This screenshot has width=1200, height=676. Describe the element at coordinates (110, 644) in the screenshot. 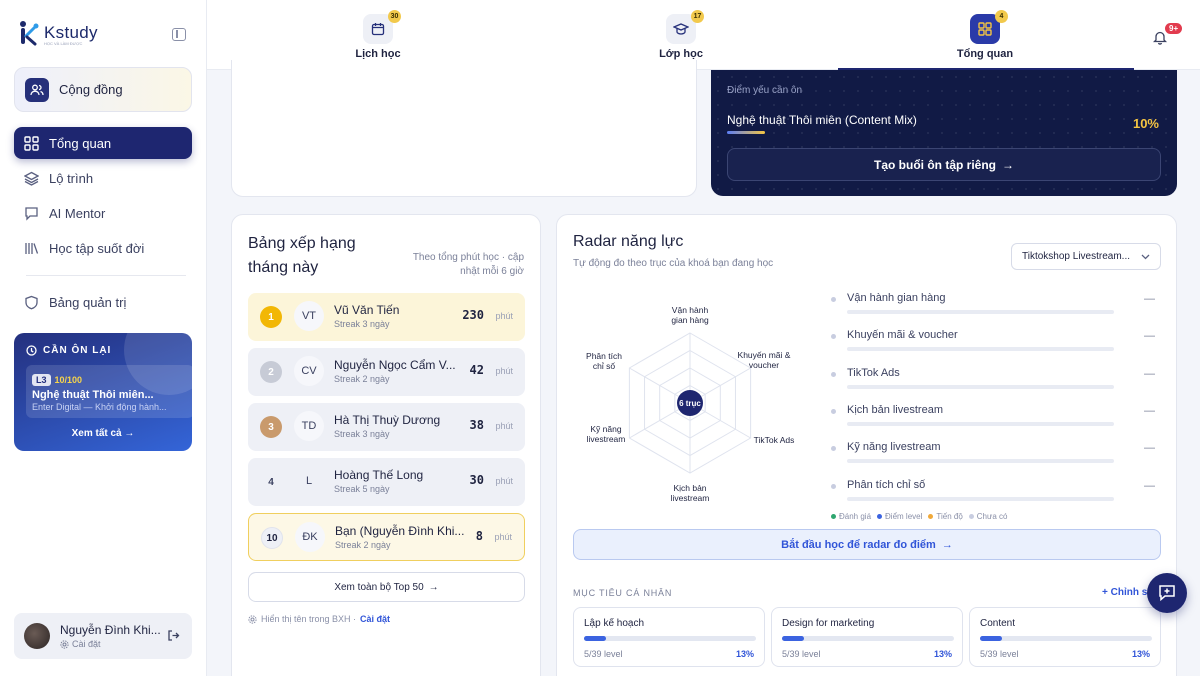

I see `user-settings-link: Cài đặt` at that location.